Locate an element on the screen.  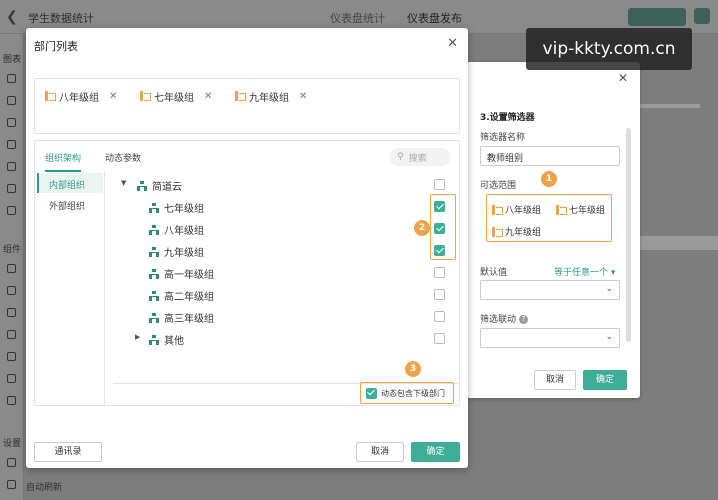
left-rail: 图表 组件 设置 is located at coordinates (12, 267).